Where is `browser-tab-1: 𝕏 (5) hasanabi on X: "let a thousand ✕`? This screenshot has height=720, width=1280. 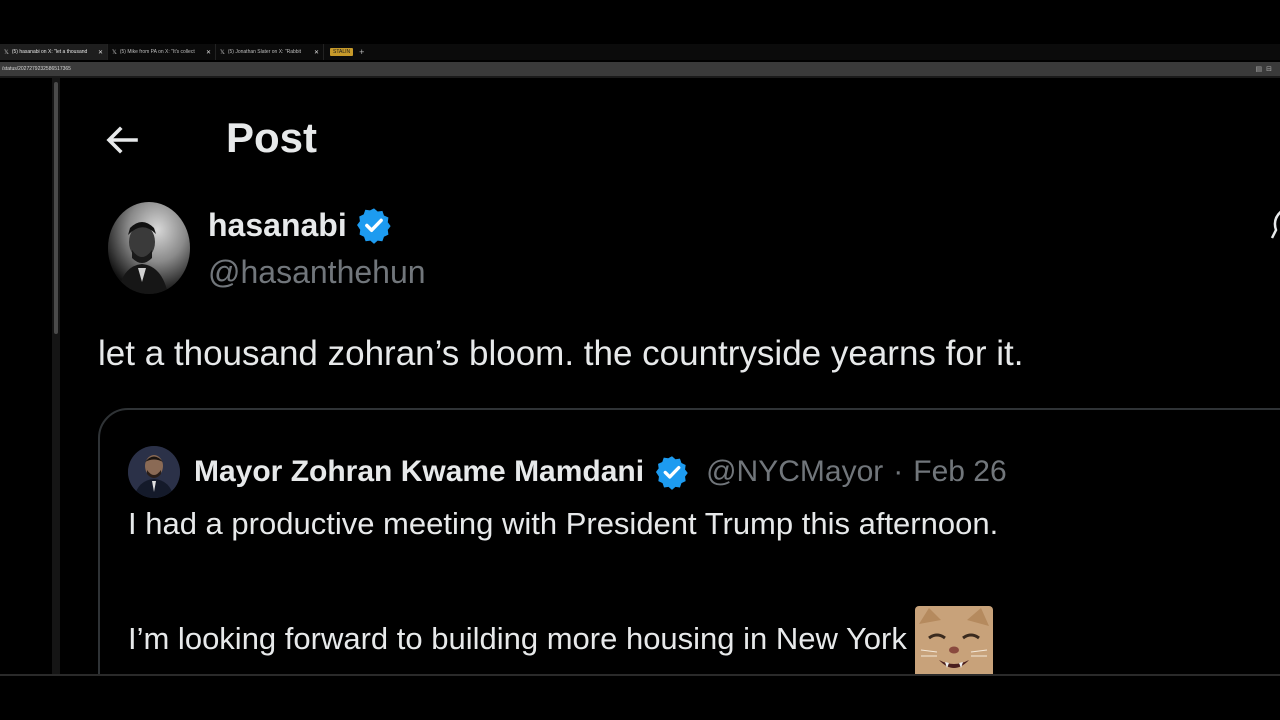
browser-tab-1: 𝕏 (5) hasanabi on X: "let a thousand ✕ is located at coordinates (54, 52).